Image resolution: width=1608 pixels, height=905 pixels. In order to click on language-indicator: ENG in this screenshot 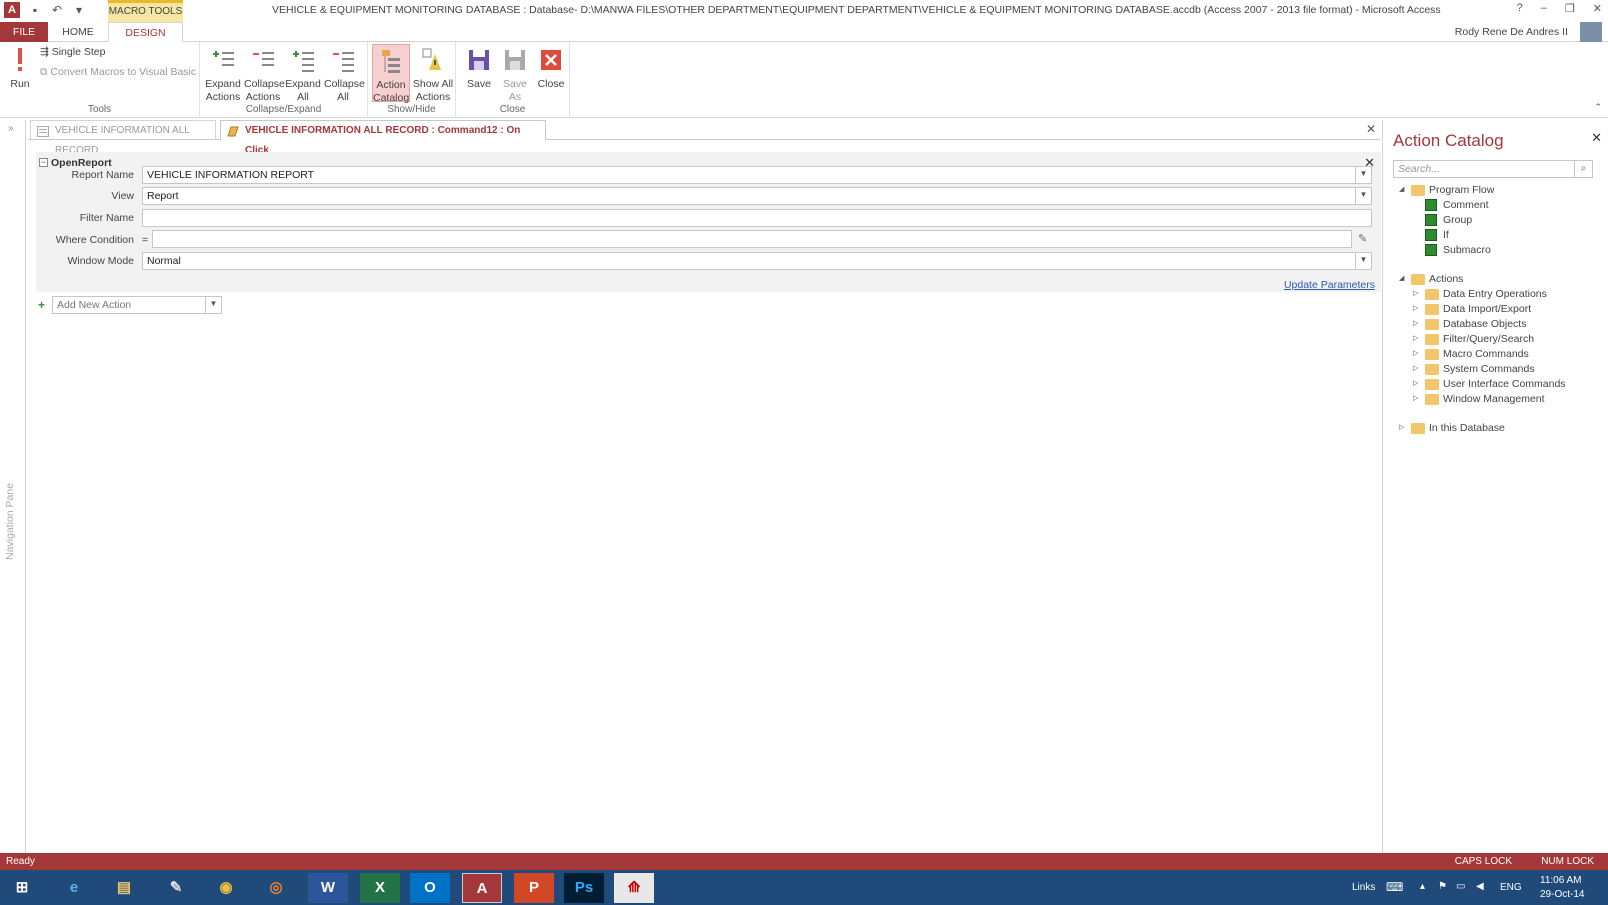, I will do `click(1511, 887)`.